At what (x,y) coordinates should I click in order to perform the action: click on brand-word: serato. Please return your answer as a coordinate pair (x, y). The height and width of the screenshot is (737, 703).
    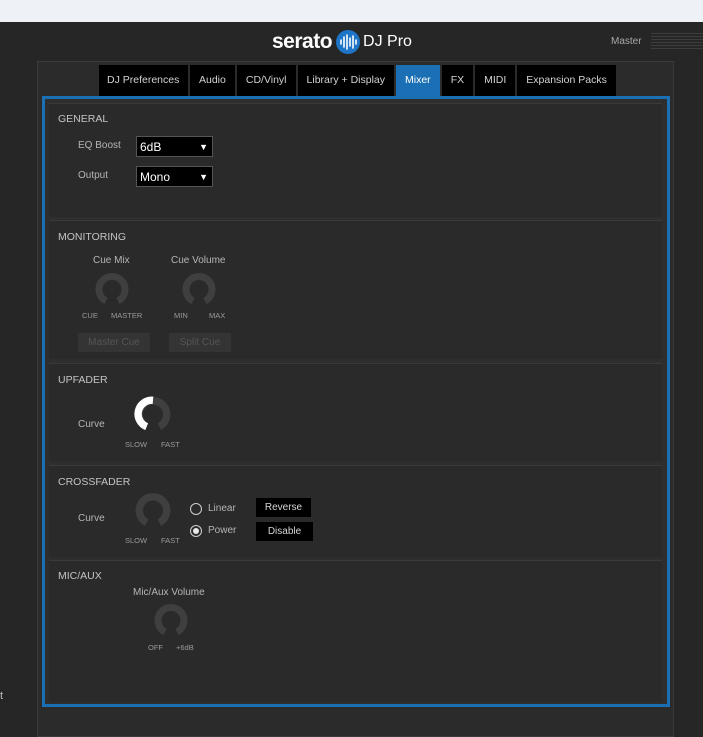
    Looking at the image, I should click on (302, 41).